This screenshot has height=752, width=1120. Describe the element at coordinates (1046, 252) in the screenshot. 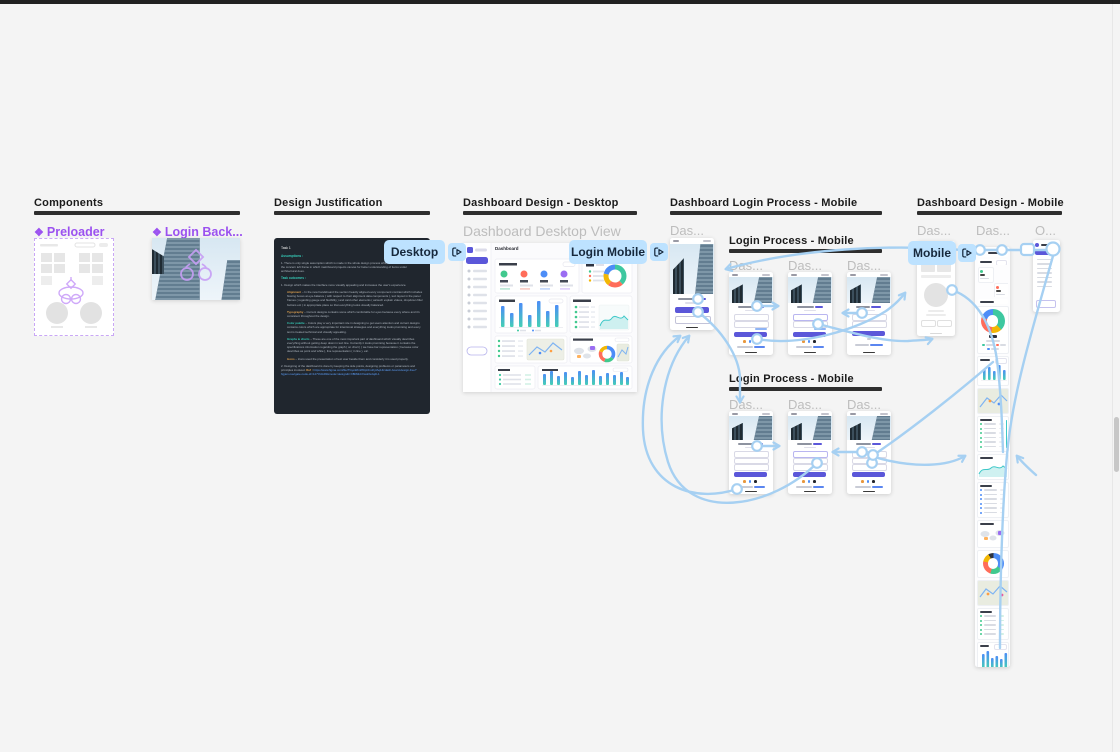

I see `menu-item-active` at that location.